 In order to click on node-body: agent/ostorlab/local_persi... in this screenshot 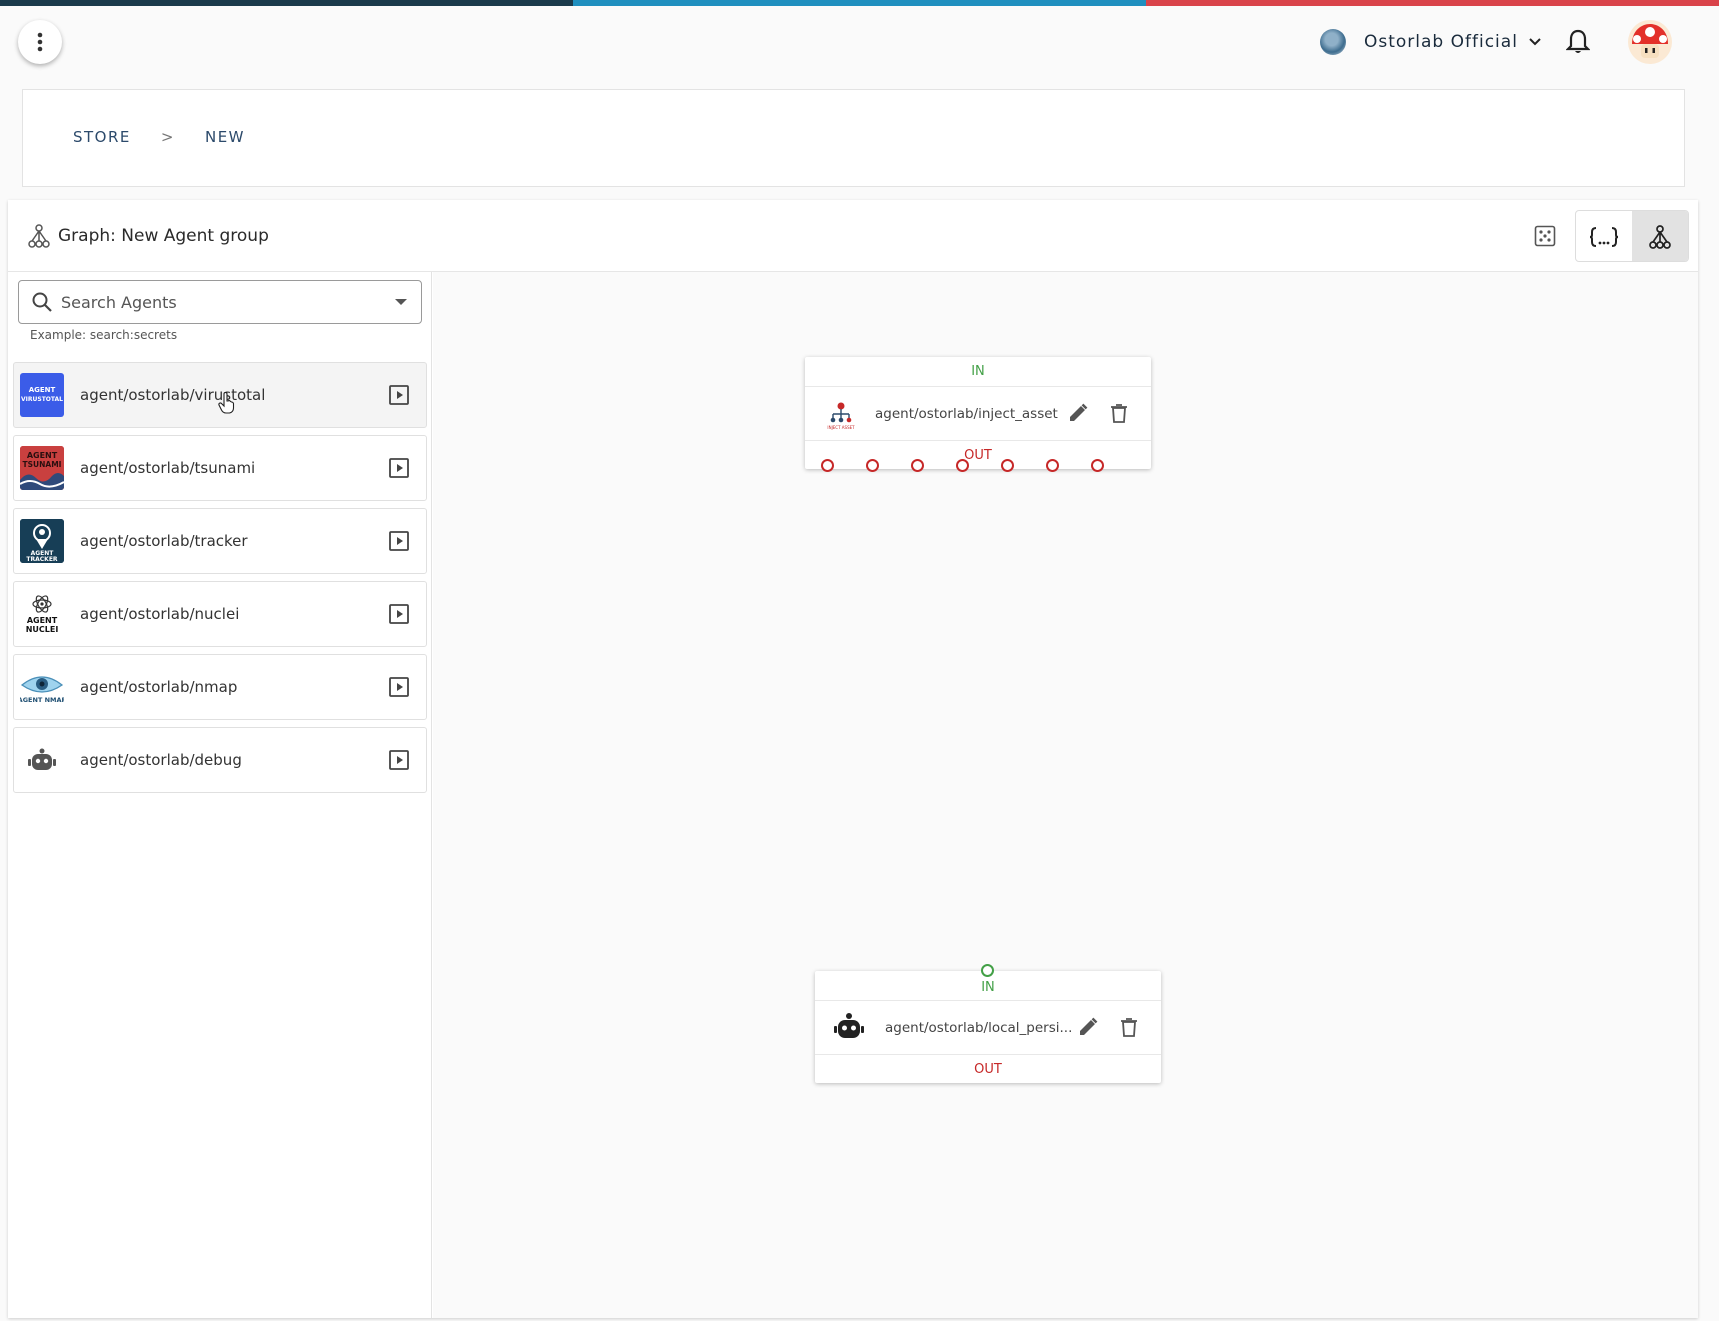, I will do `click(988, 1028)`.